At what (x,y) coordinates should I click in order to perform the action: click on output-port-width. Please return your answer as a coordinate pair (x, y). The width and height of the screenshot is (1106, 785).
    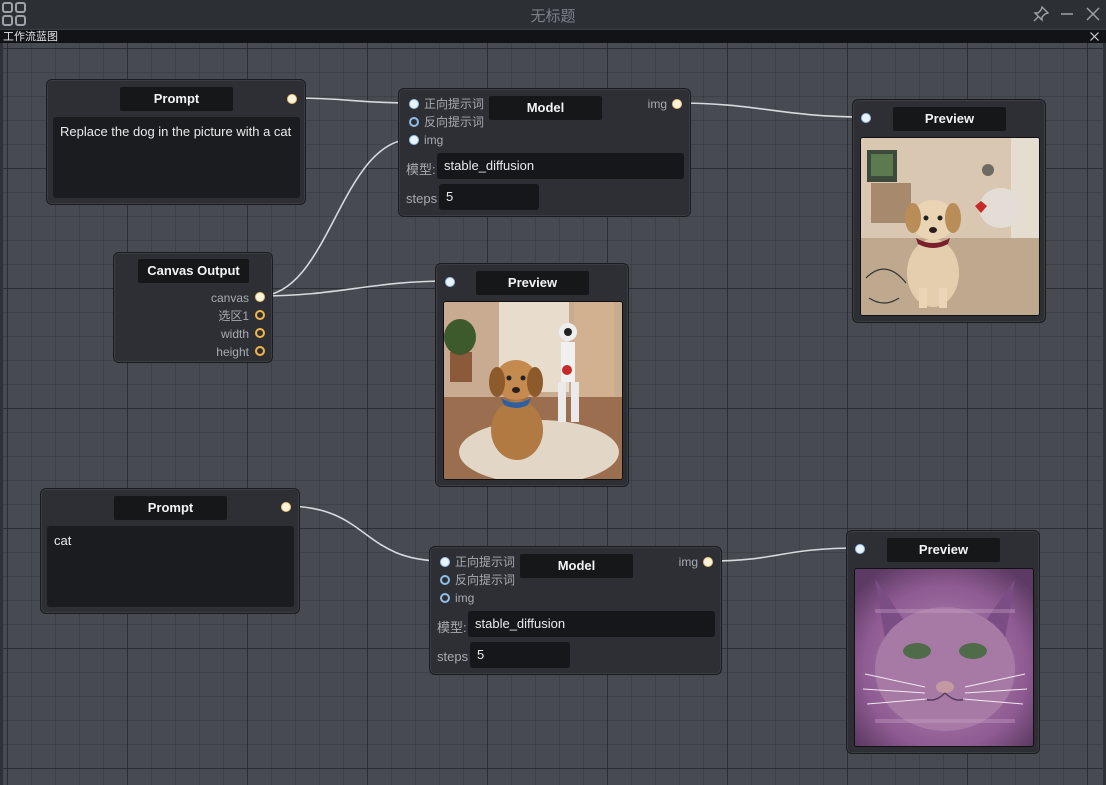
    Looking at the image, I should click on (260, 333).